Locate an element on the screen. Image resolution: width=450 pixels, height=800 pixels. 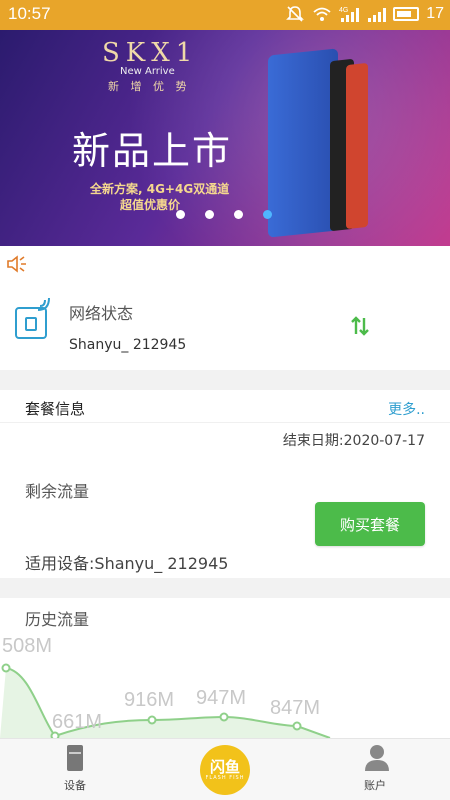
status-time: 10:57 is located at coordinates (29, 13).